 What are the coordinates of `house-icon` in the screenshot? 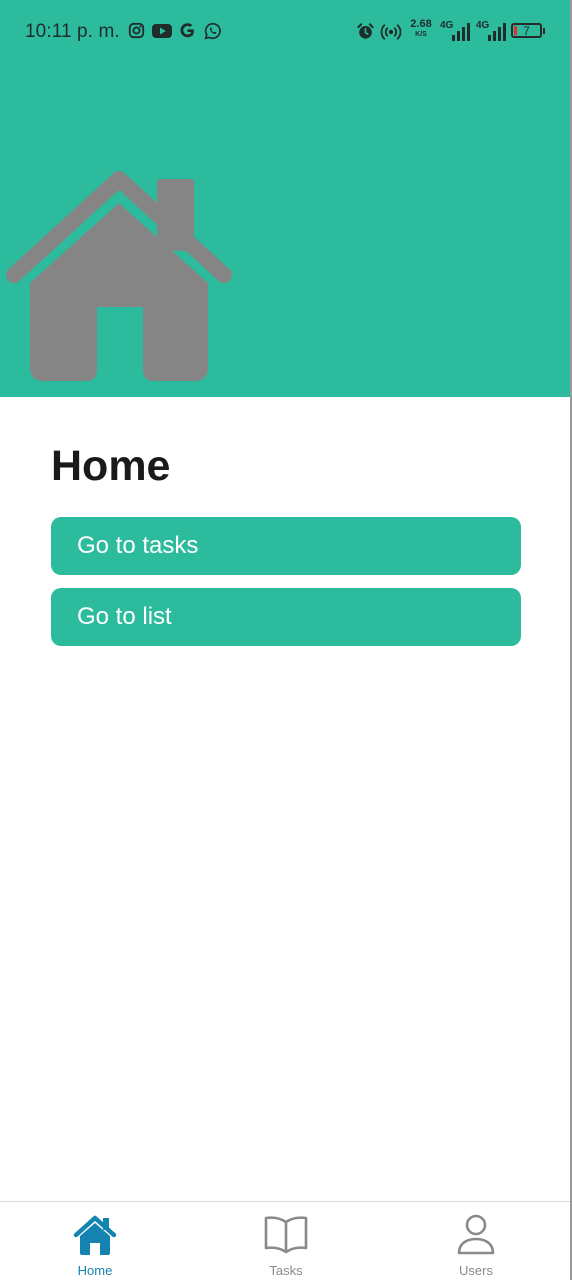 It's located at (119, 276).